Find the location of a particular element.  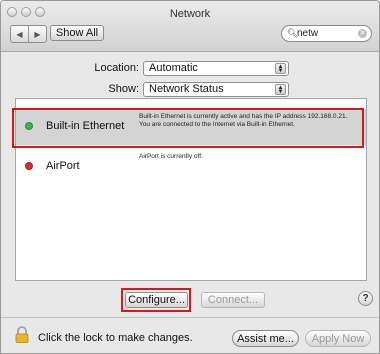

help-button: ? is located at coordinates (365, 298).